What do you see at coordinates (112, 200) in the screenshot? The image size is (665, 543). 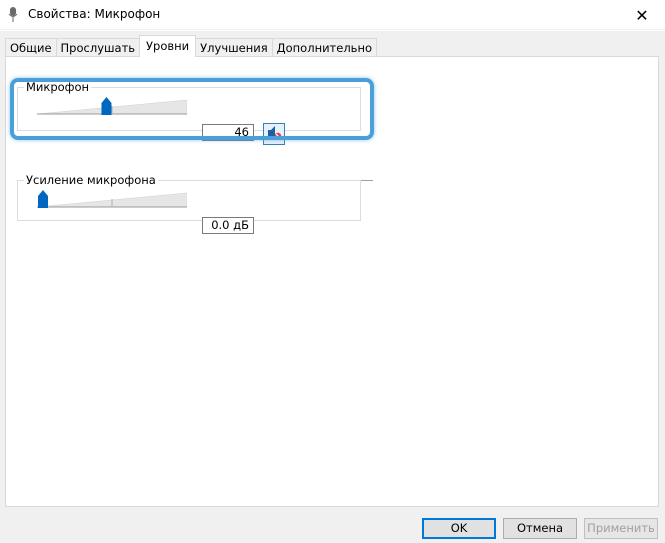 I see `boost-slider` at bounding box center [112, 200].